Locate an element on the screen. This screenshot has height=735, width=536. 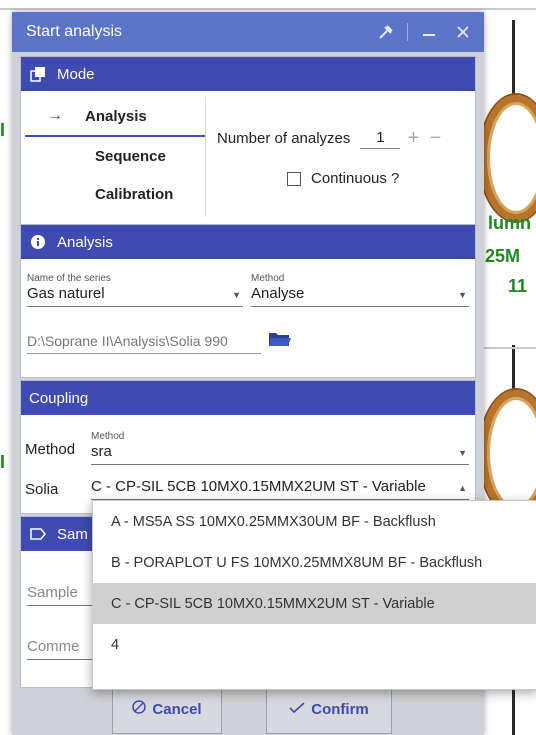
mode-item-calibration: Calibration is located at coordinates (115, 194).